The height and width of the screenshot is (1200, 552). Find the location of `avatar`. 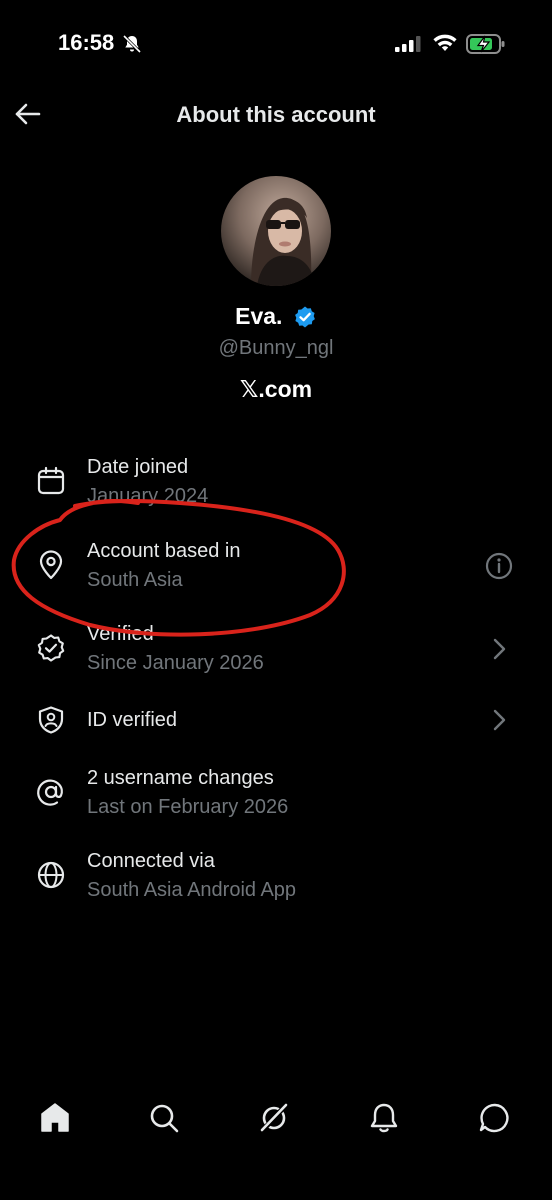

avatar is located at coordinates (276, 231).